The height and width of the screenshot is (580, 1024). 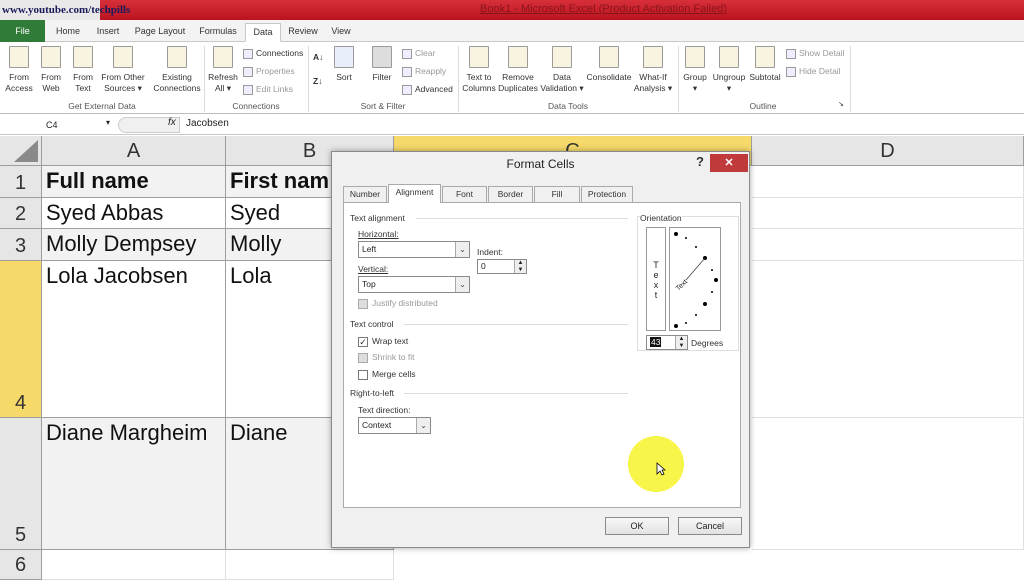 I want to click on vertical-label: Vertical:, so click(x=373, y=269).